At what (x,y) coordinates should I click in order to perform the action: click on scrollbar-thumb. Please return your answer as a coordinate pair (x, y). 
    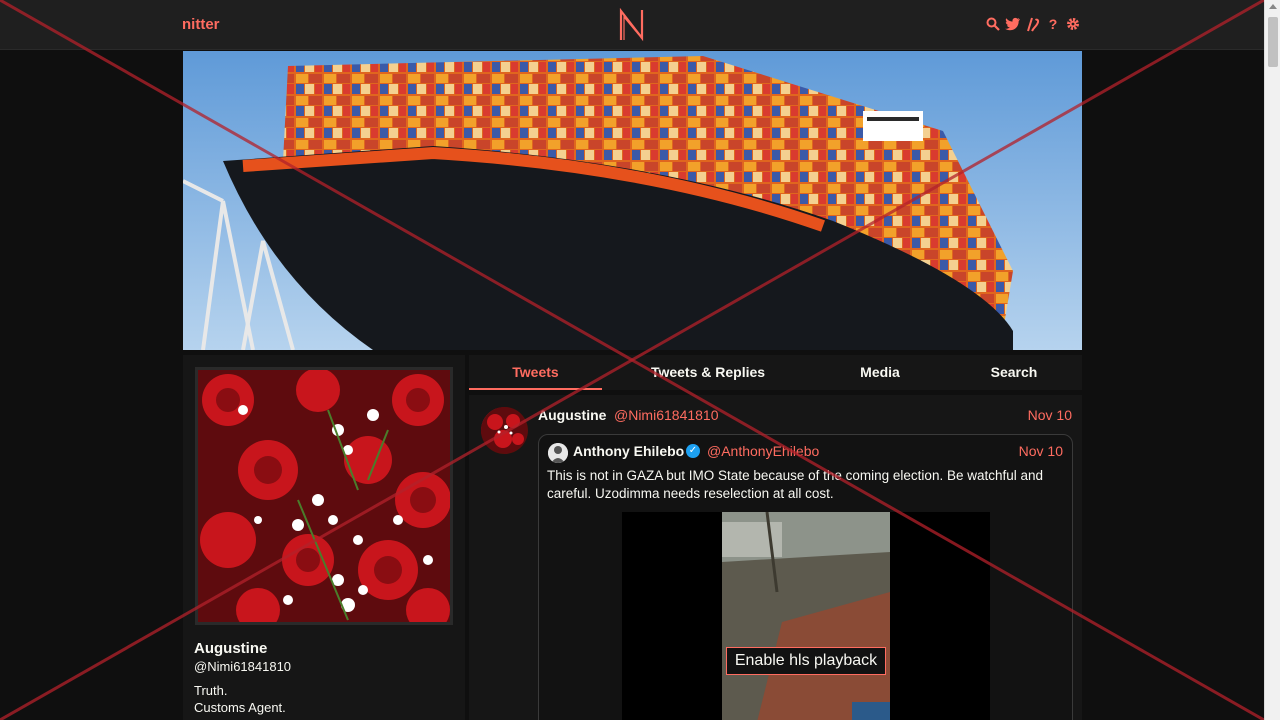
    Looking at the image, I should click on (1273, 42).